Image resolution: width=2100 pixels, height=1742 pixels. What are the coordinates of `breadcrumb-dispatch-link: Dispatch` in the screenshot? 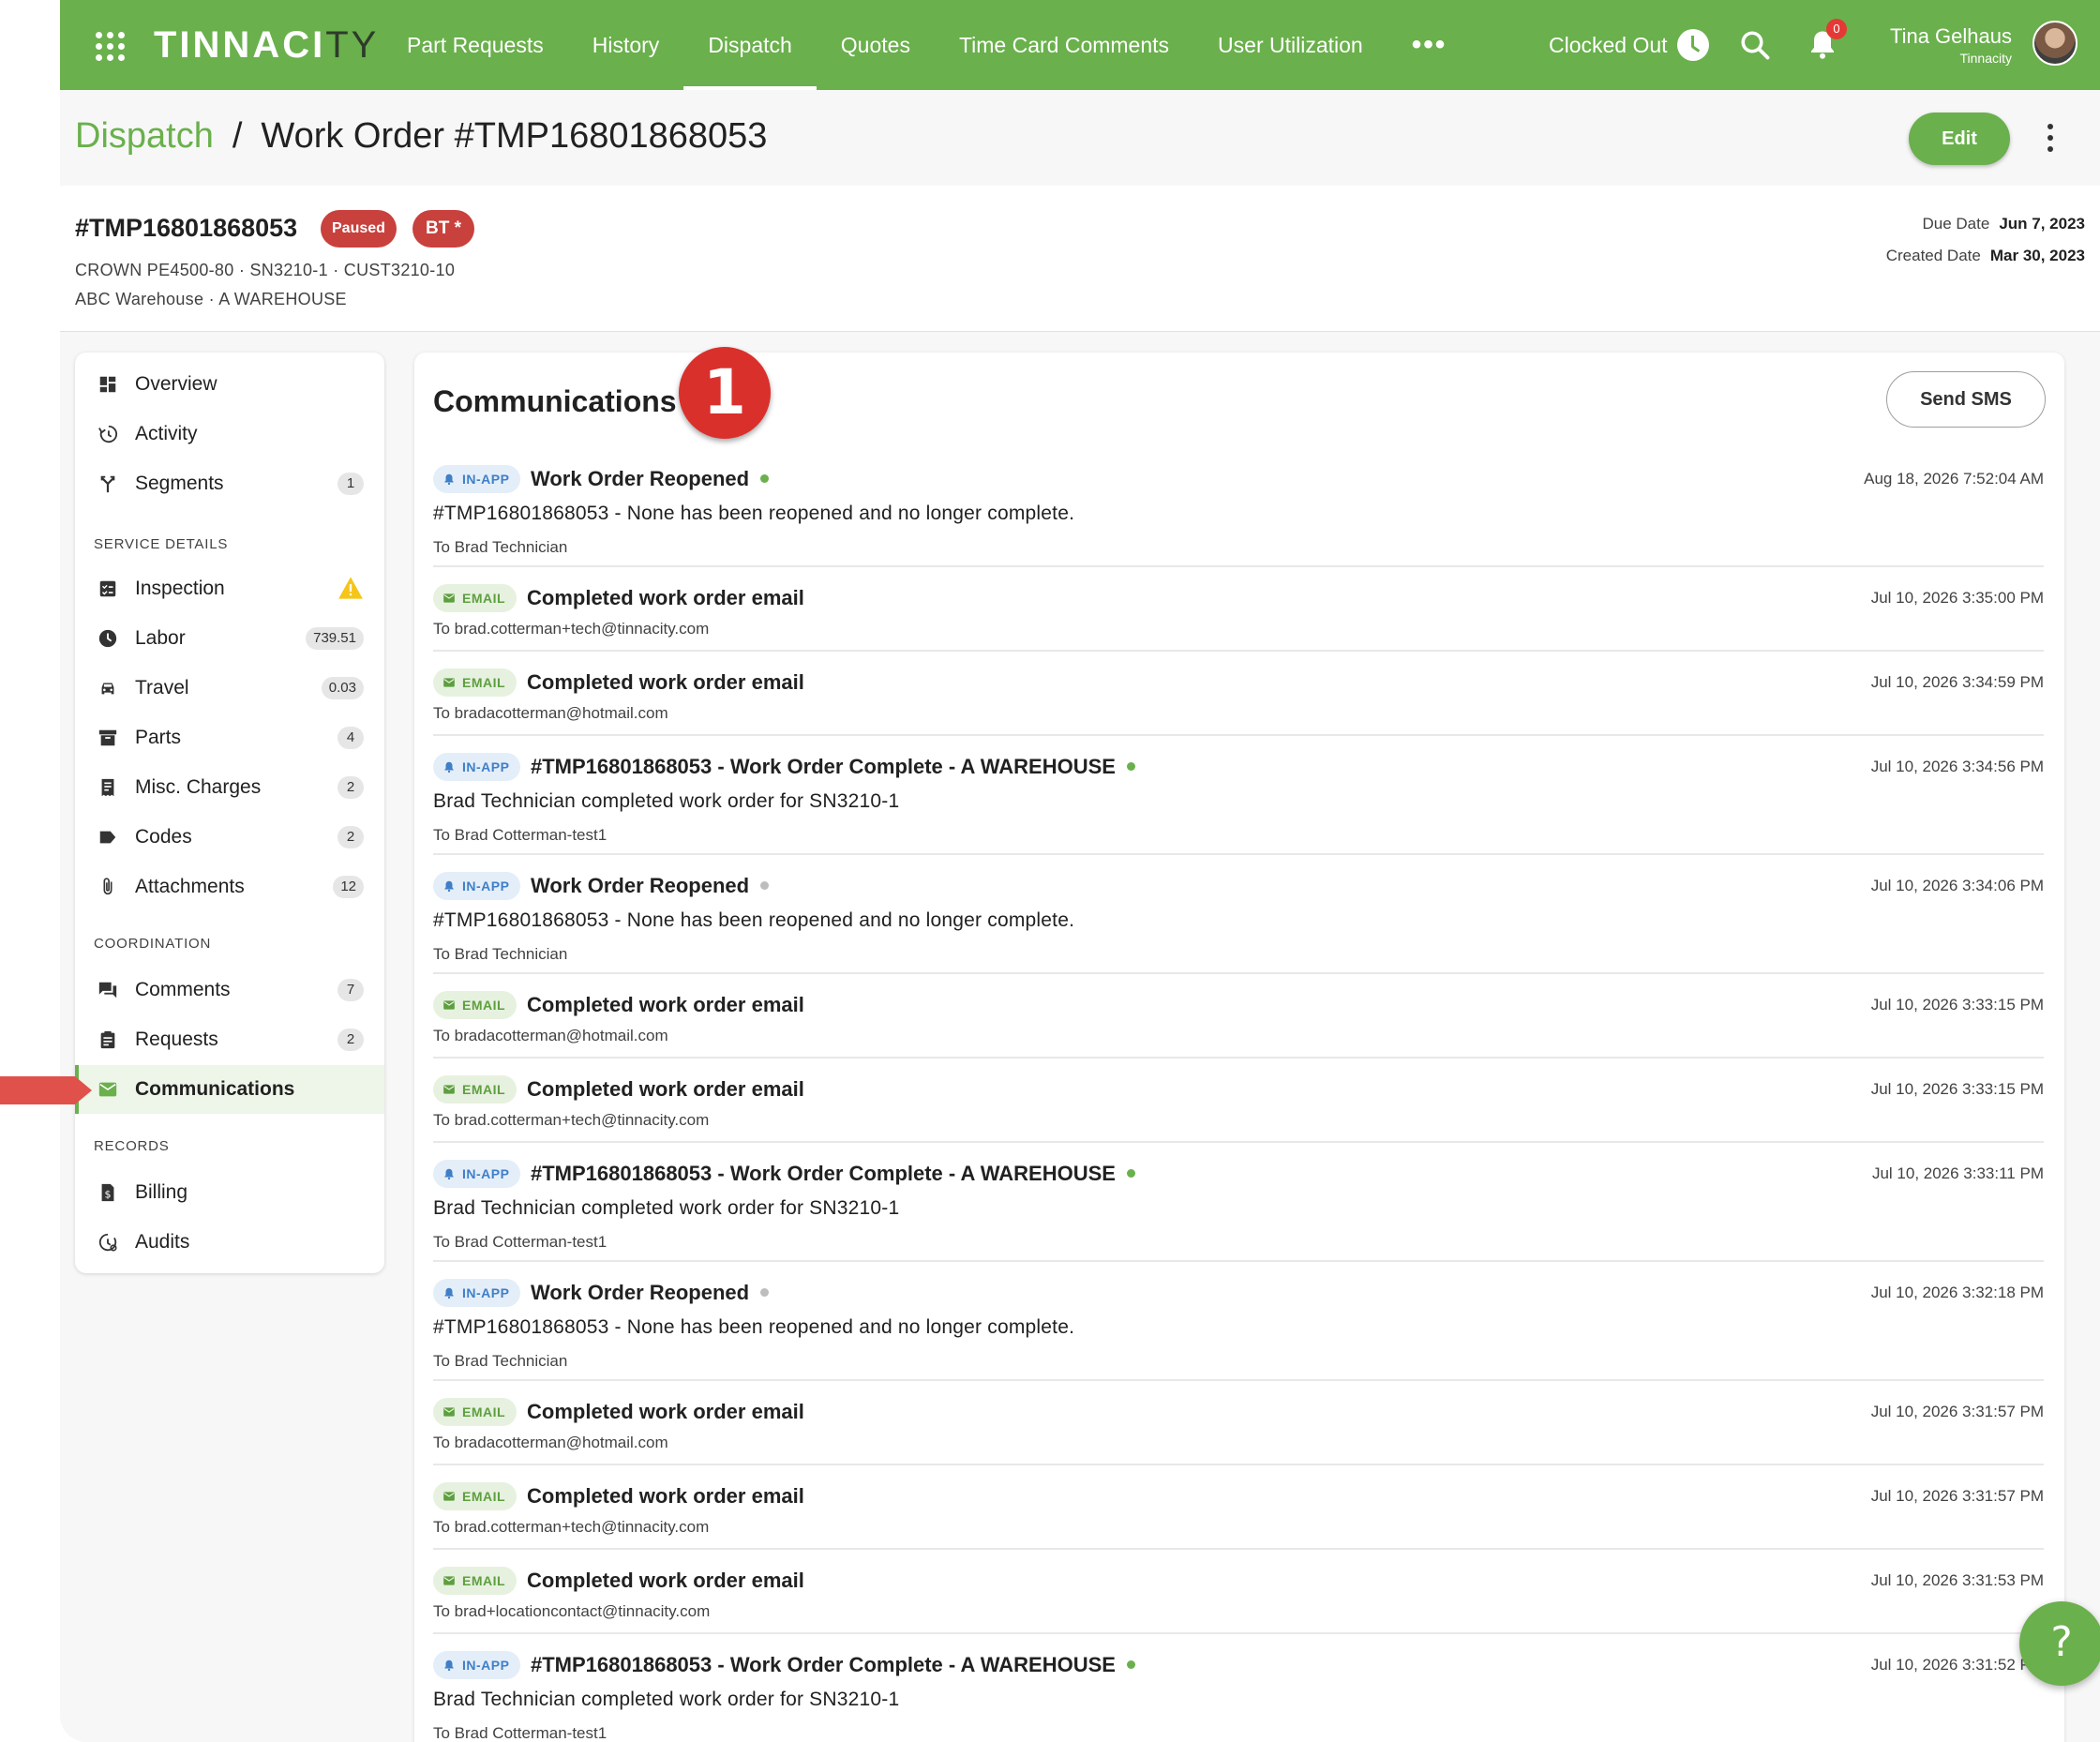 It's located at (144, 136).